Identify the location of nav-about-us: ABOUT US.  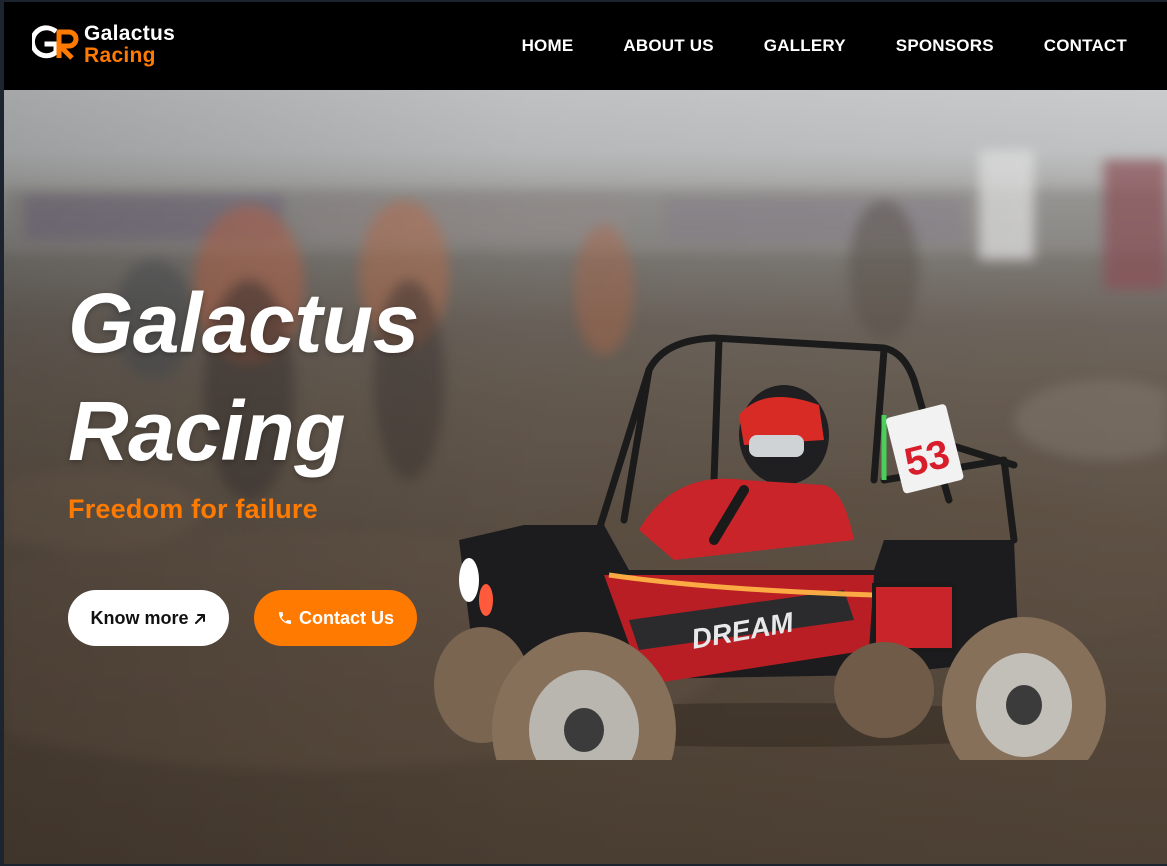
(668, 46).